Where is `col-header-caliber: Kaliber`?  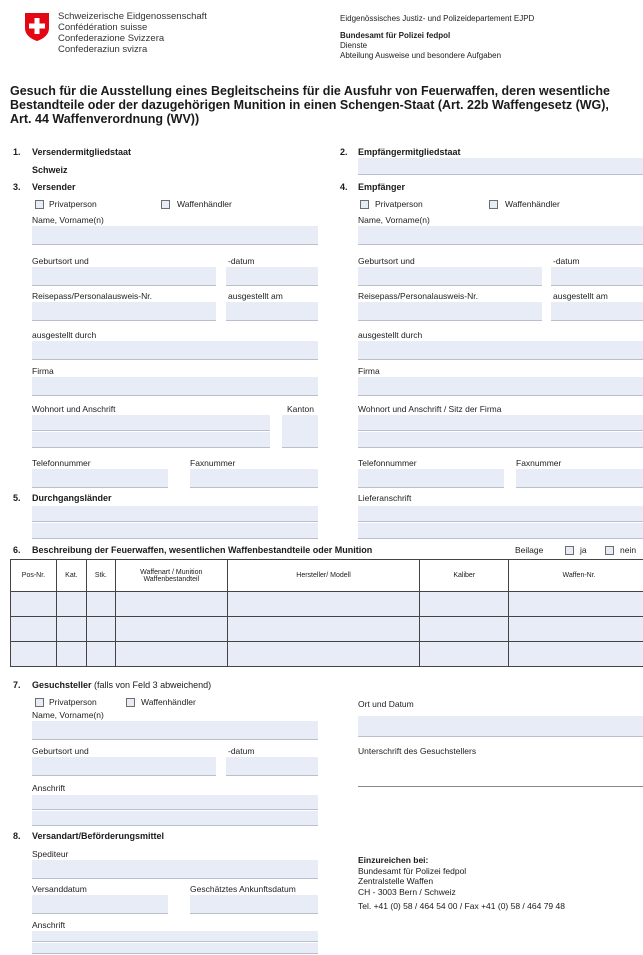 col-header-caliber: Kaliber is located at coordinates (464, 575).